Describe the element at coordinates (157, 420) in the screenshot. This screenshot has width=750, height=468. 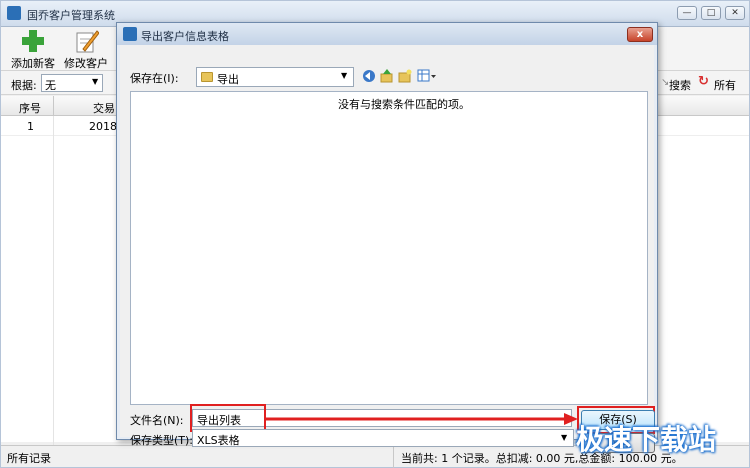
I see `filename-label: 文件名(N):` at that location.